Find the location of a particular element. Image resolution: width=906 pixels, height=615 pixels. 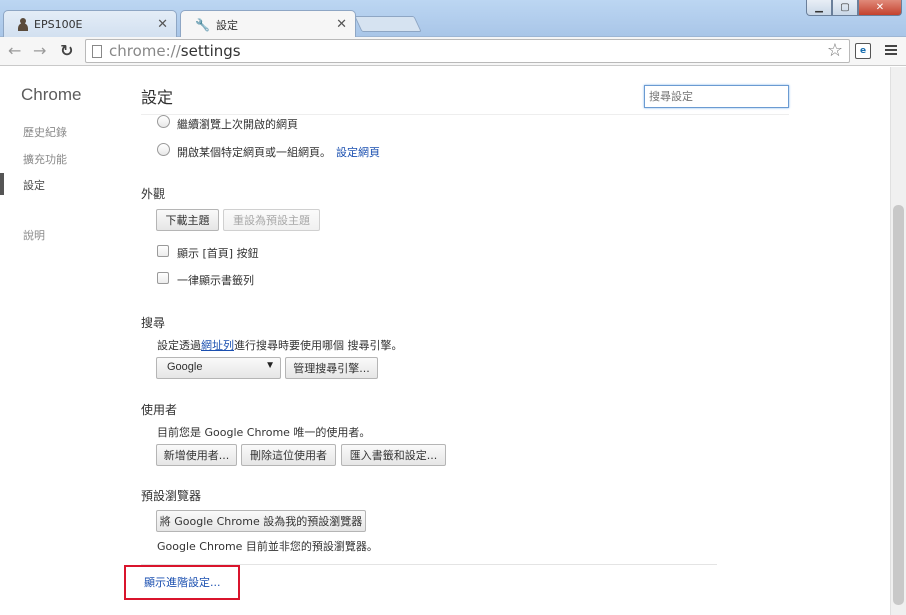

star-icon: ☆ is located at coordinates (835, 50).